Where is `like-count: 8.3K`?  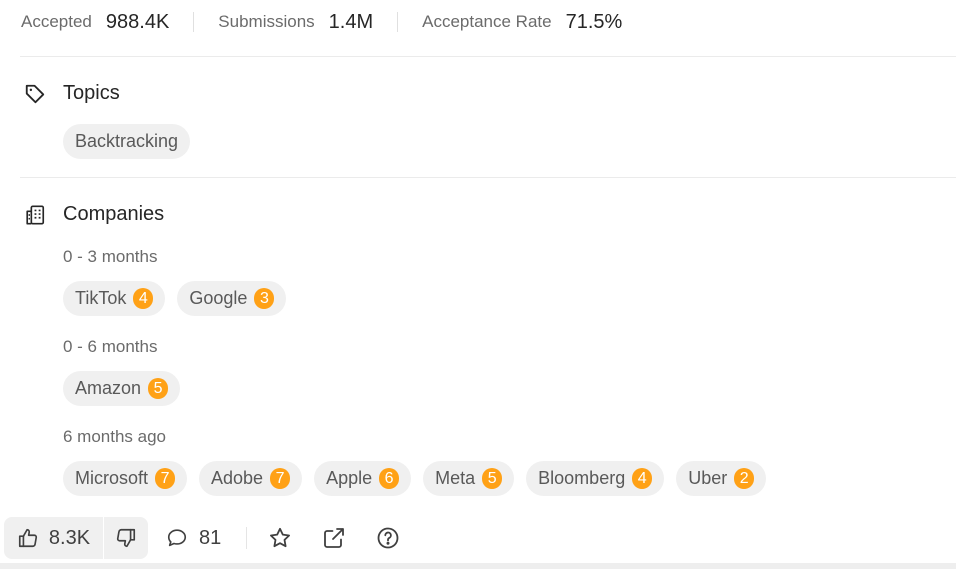 like-count: 8.3K is located at coordinates (69, 537).